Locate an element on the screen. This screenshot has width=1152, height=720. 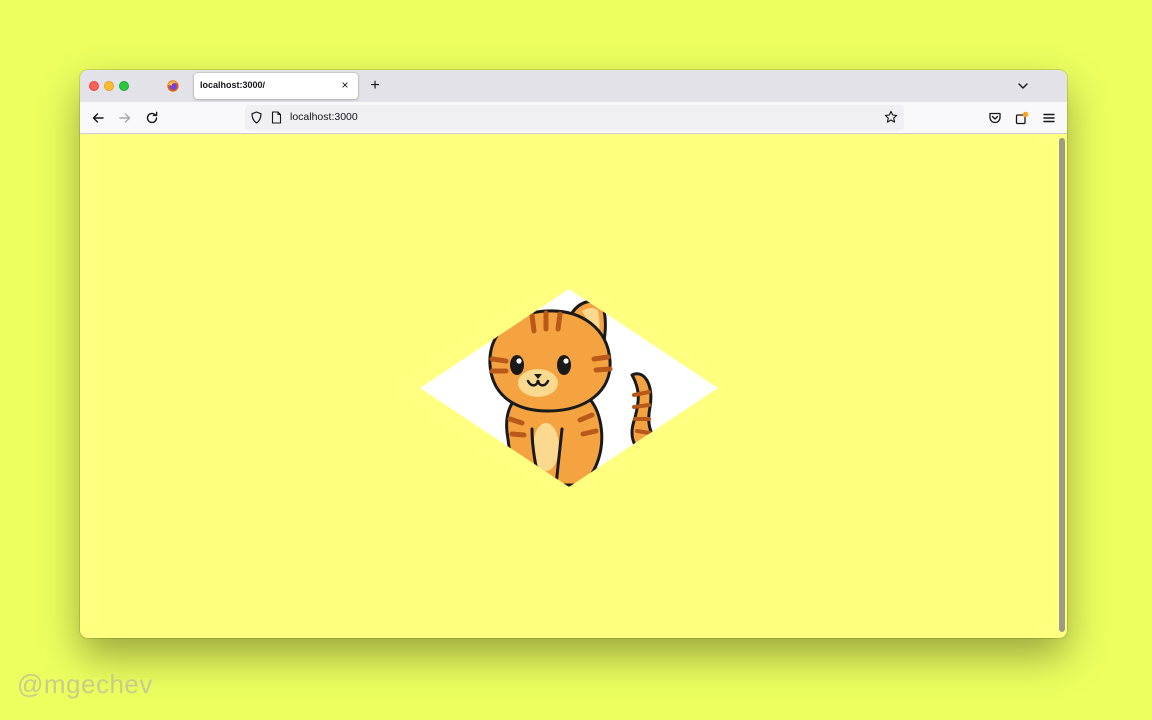
hamburger-menu-icon is located at coordinates (1049, 118).